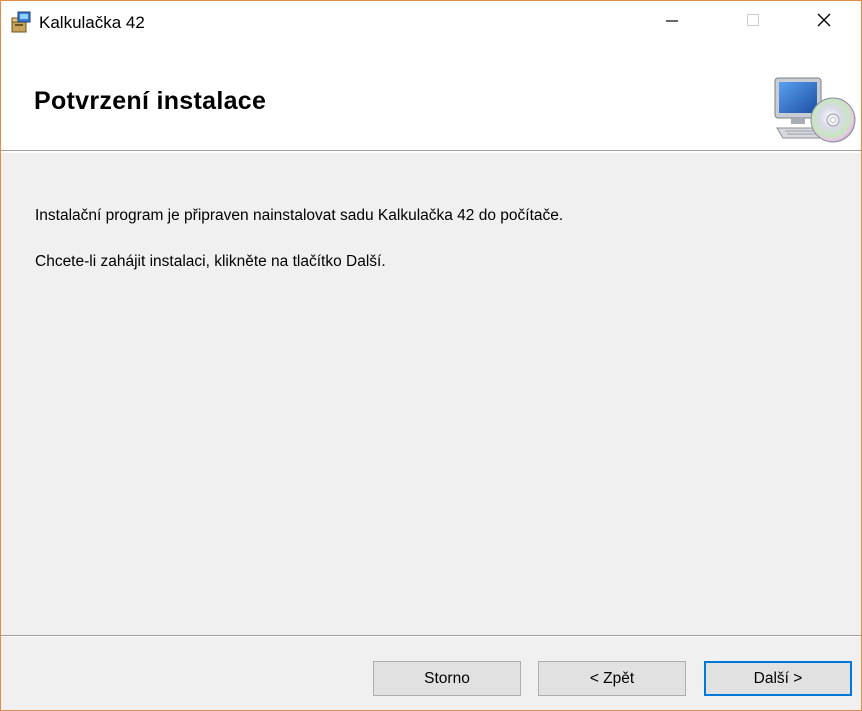 The image size is (862, 711). I want to click on back-button: < Zpět, so click(612, 678).